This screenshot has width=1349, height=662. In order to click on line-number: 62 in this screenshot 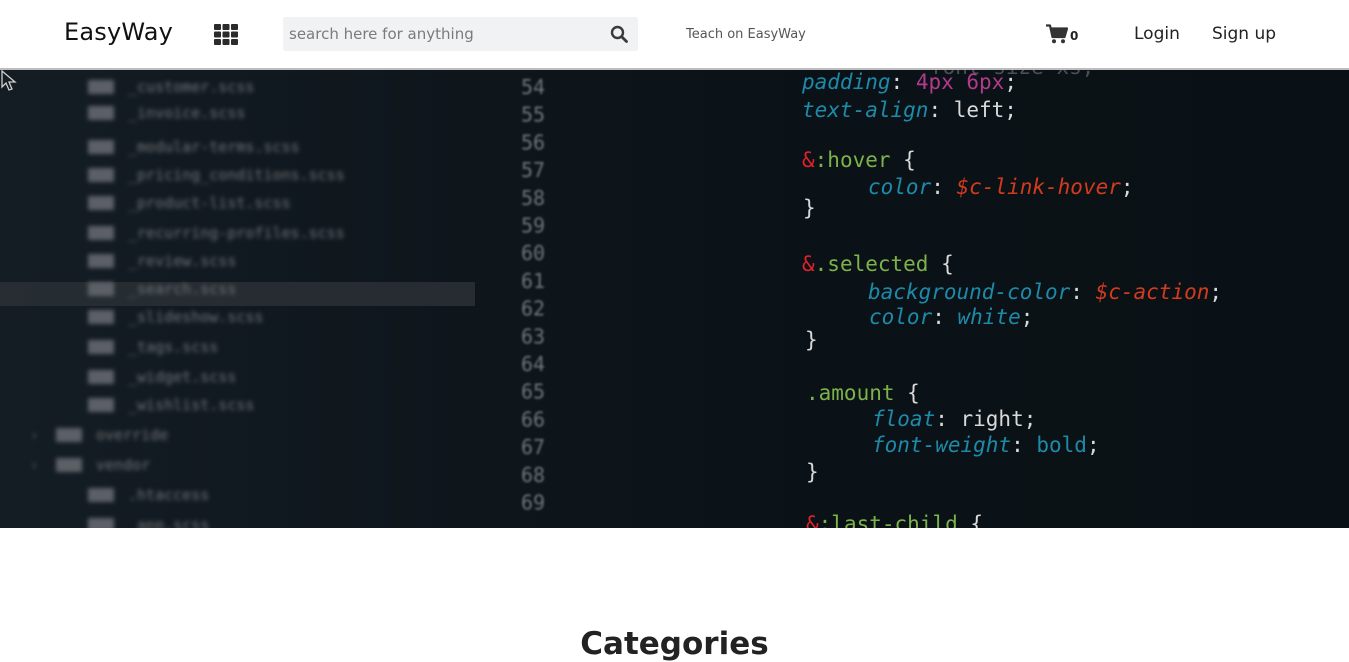, I will do `click(533, 309)`.